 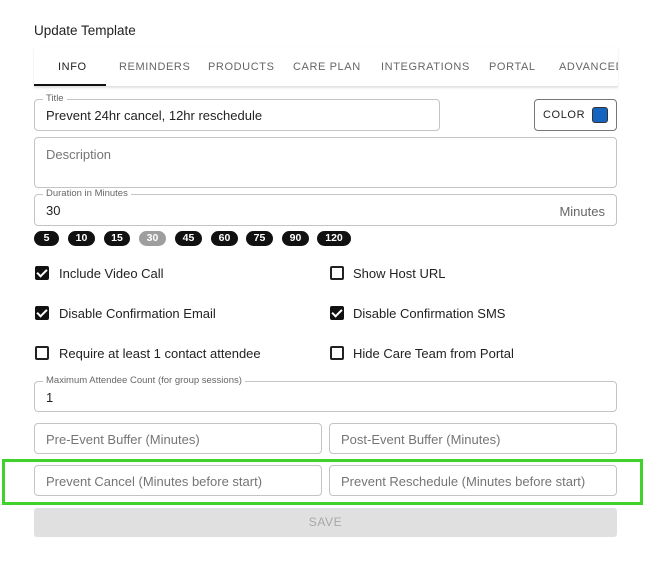 What do you see at coordinates (322, 482) in the screenshot?
I see `highlight-box` at bounding box center [322, 482].